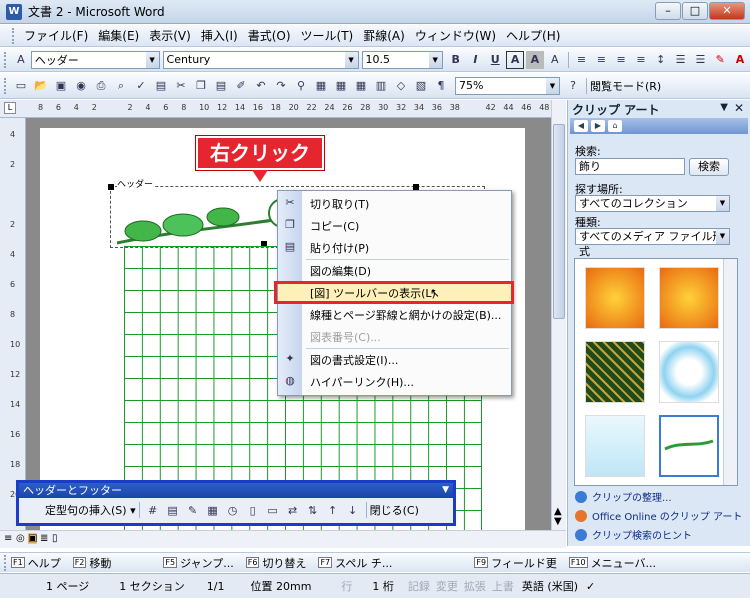  I want to click on maximize-button: □, so click(695, 11).